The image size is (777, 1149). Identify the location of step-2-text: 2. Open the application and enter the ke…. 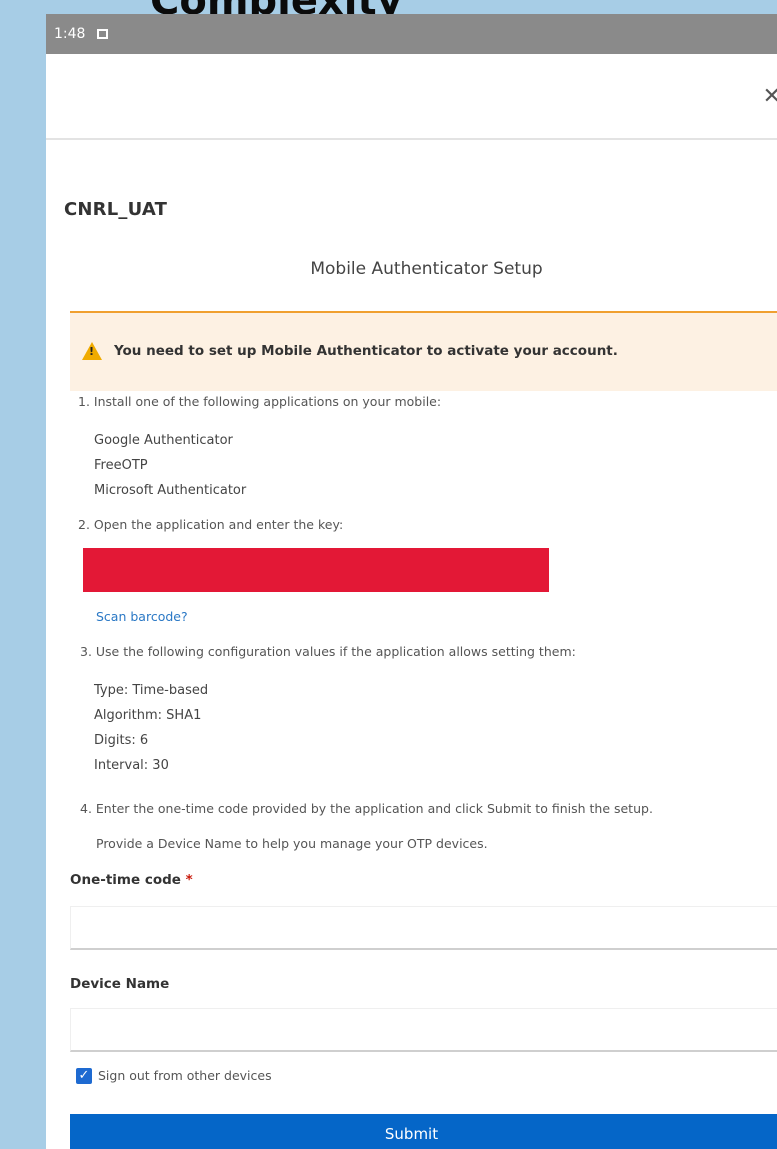
(211, 524).